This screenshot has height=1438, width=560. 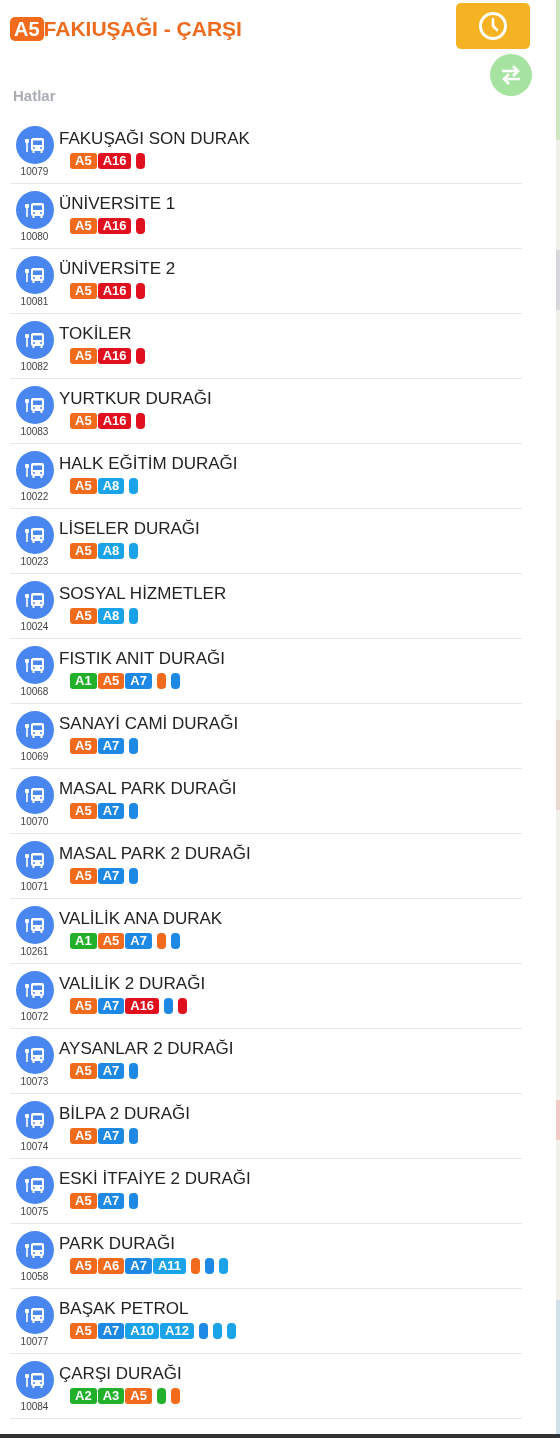 What do you see at coordinates (83, 1396) in the screenshot?
I see `line-tag: A2` at bounding box center [83, 1396].